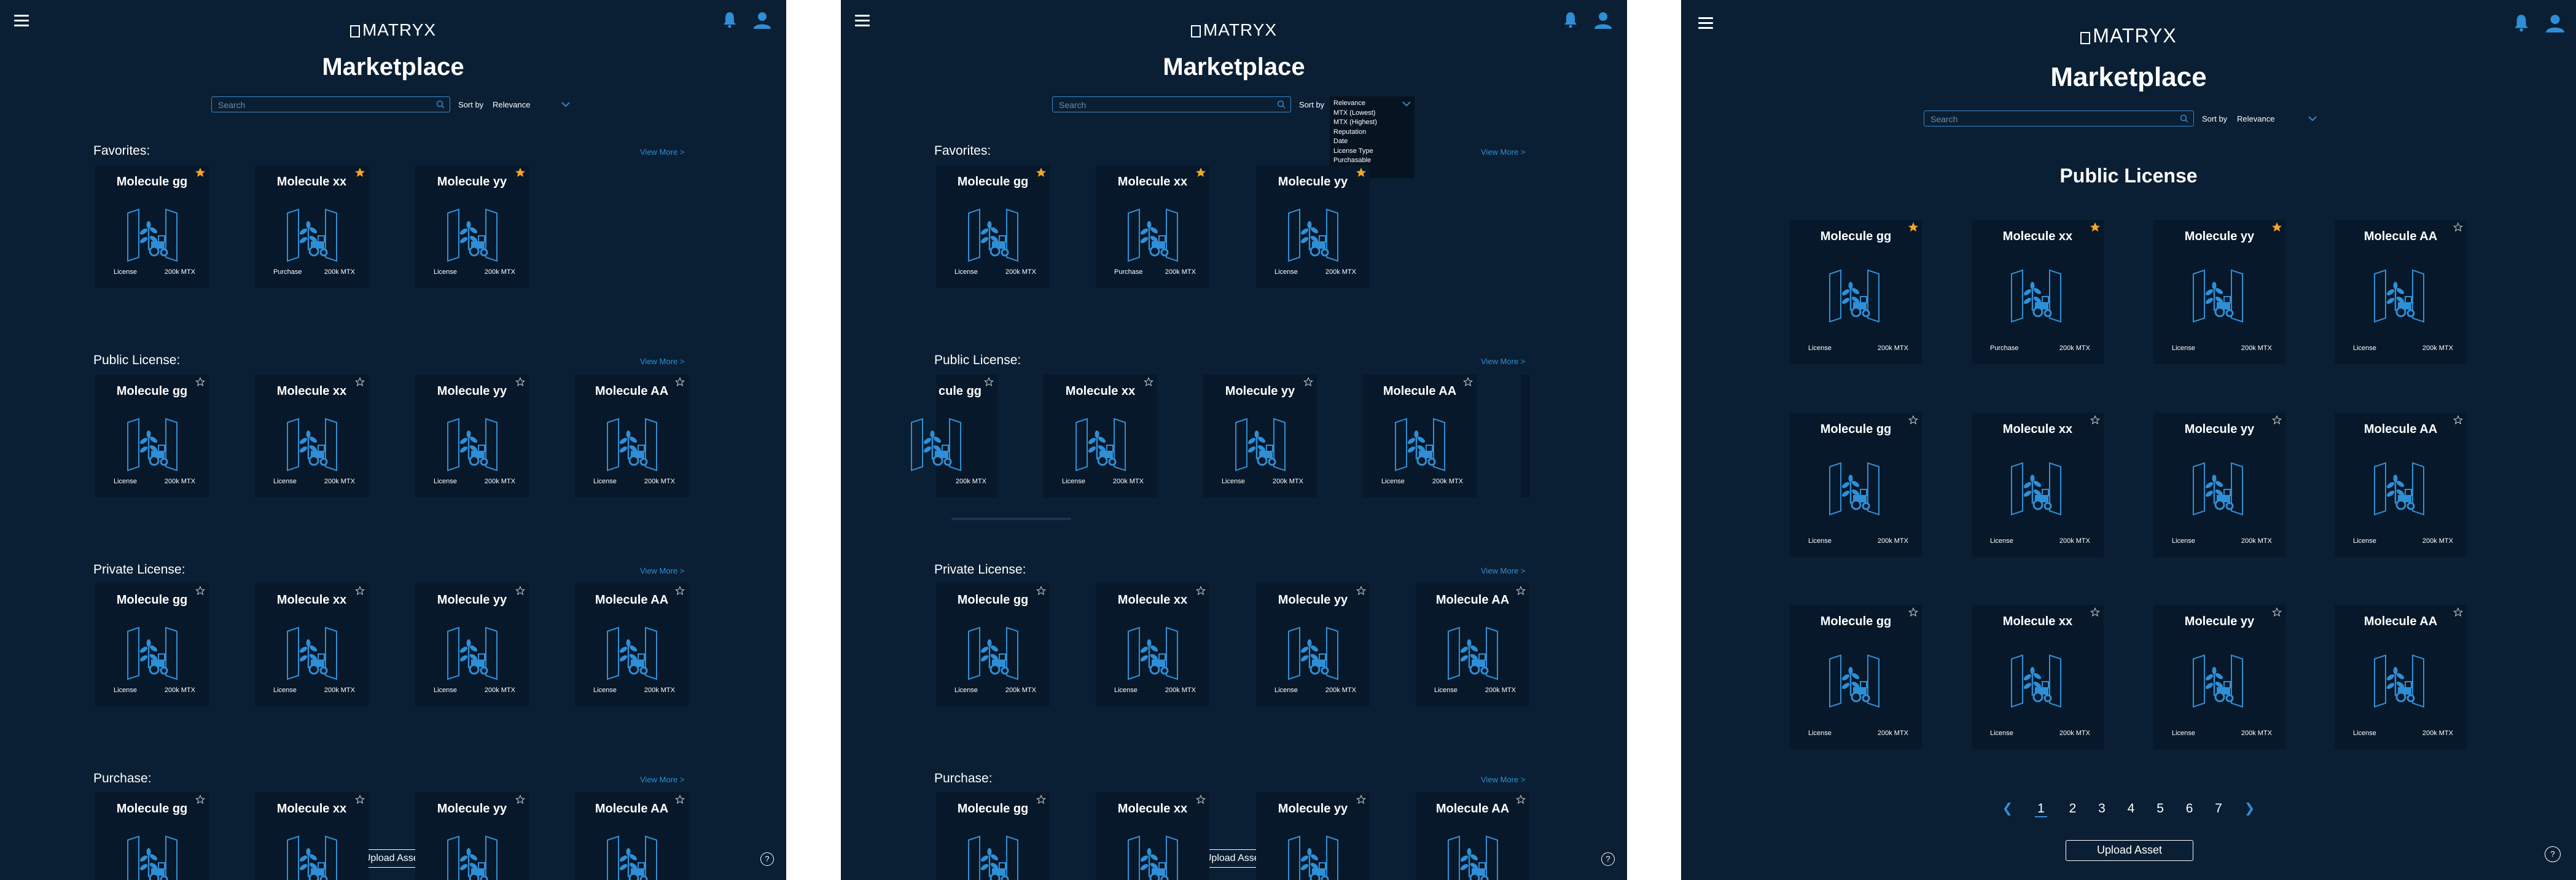  I want to click on upload-asset-button: Upload Asset, so click(2129, 851).